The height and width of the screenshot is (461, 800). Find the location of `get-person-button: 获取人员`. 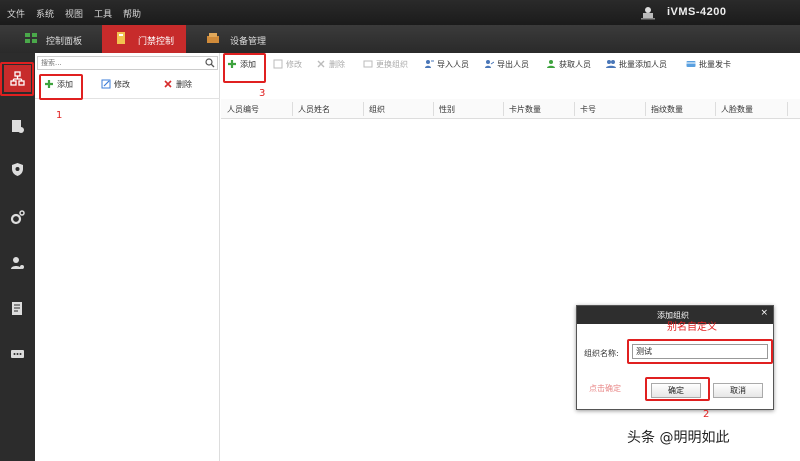

get-person-button: 获取人员 is located at coordinates (568, 67).